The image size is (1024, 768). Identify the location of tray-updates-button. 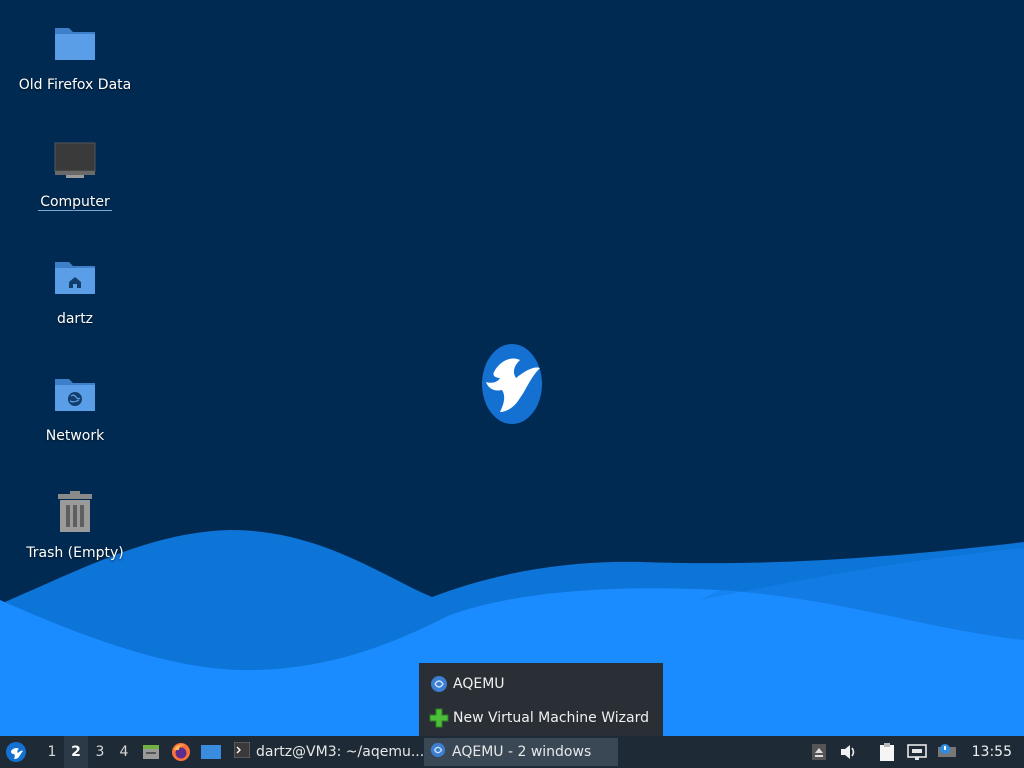
(947, 752).